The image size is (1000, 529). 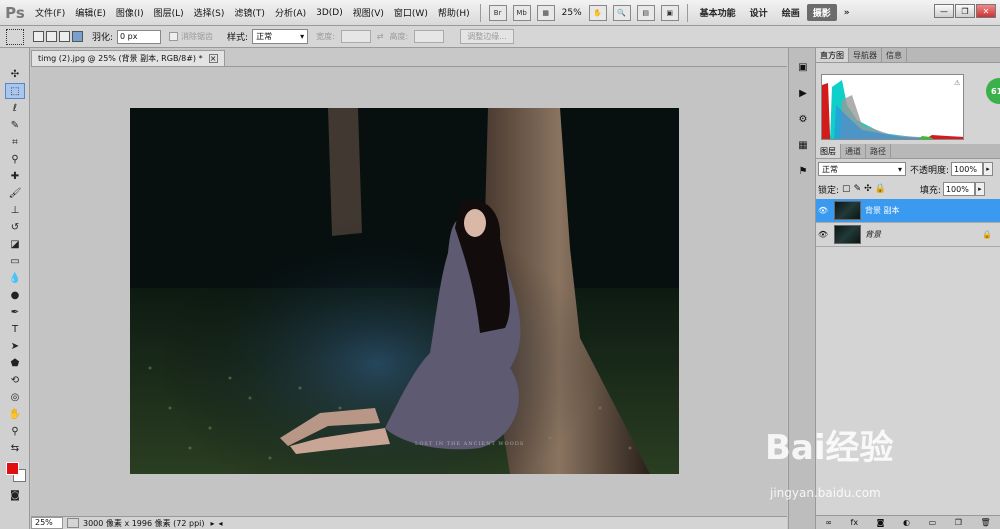 I want to click on tab-channels: 通道, so click(x=853, y=151).